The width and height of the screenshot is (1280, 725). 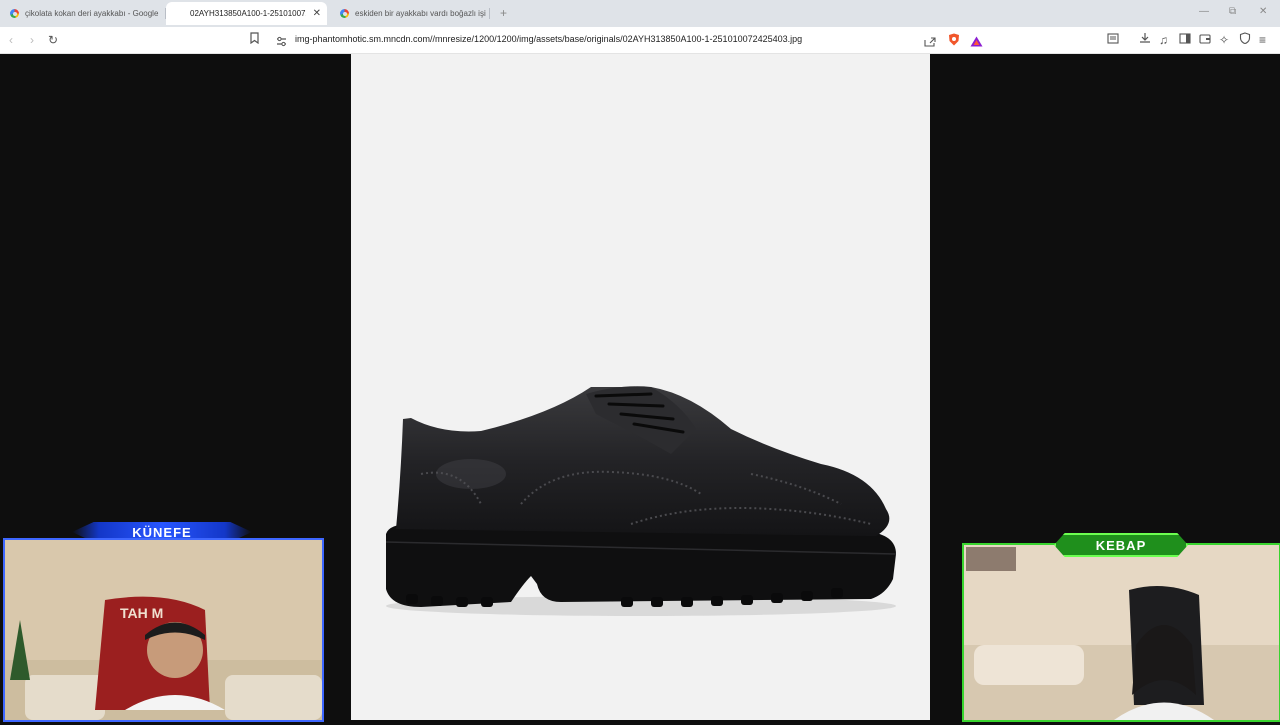 I want to click on left-webcam: TAH M, so click(x=163, y=630).